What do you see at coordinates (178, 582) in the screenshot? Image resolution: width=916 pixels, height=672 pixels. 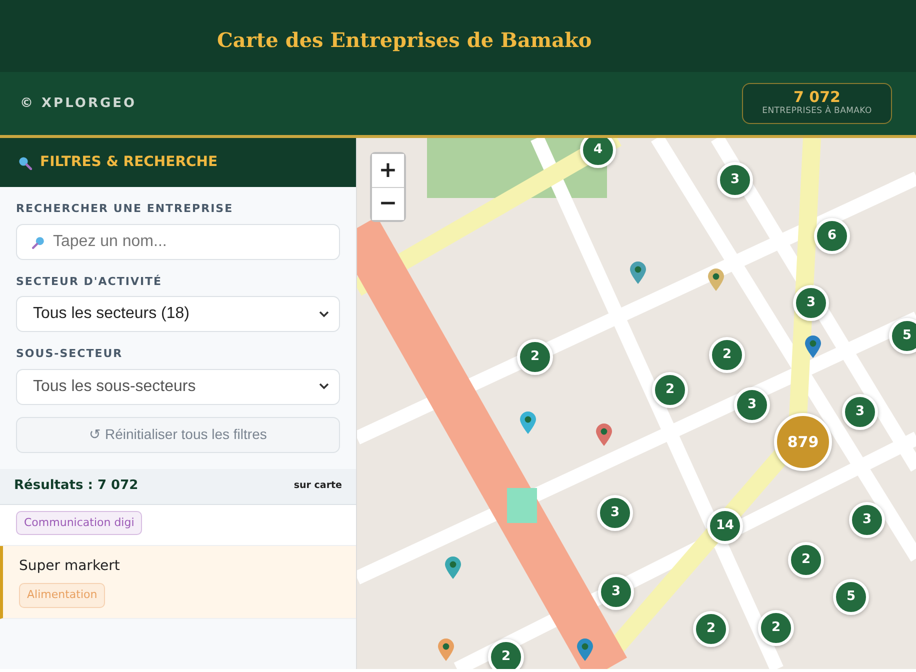 I see `list-item: Super markert Alimentation` at bounding box center [178, 582].